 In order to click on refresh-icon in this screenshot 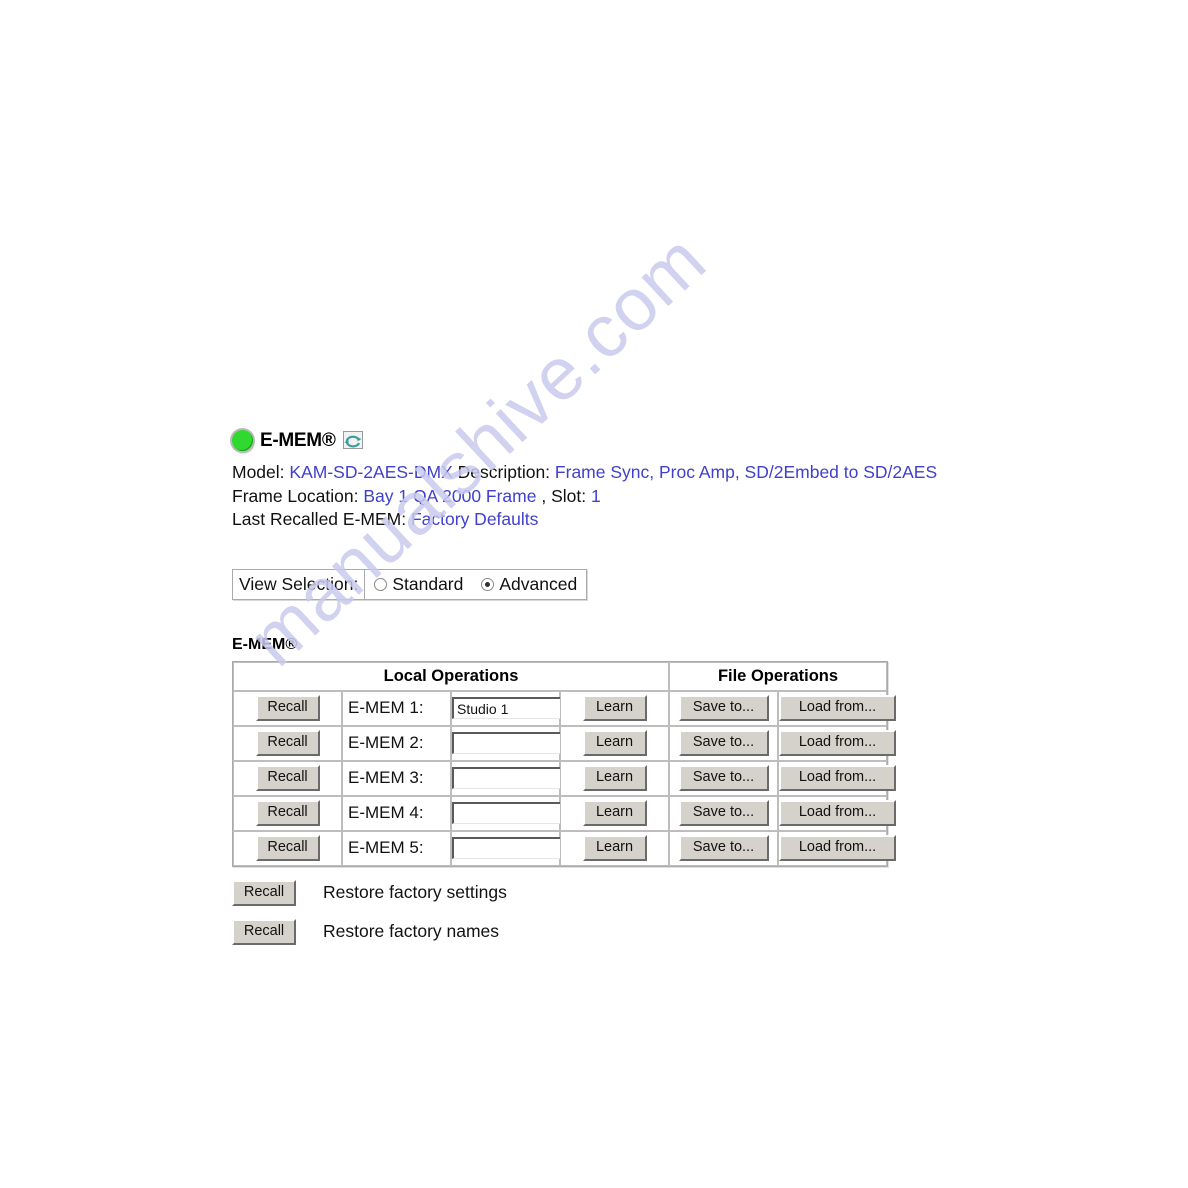, I will do `click(349, 440)`.